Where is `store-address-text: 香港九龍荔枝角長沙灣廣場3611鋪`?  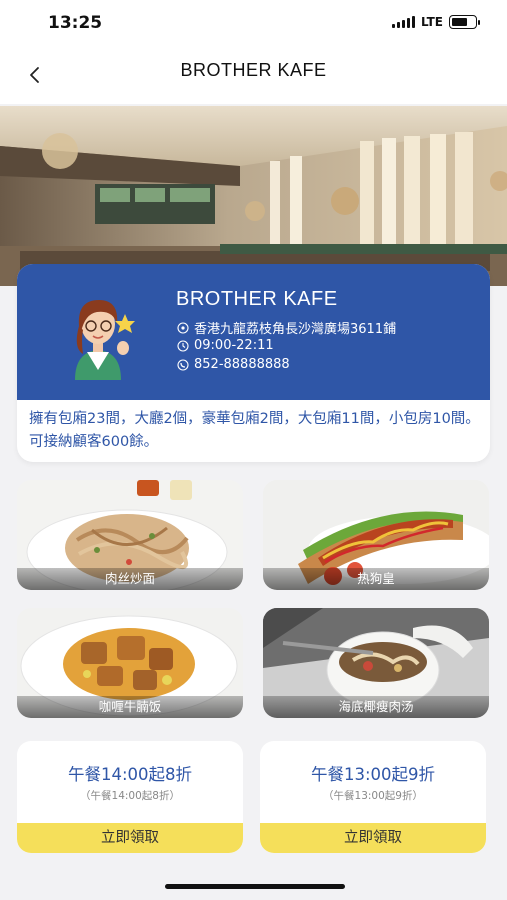
store-address-text: 香港九龍荔枝角長沙灣廣場3611鋪 is located at coordinates (295, 329).